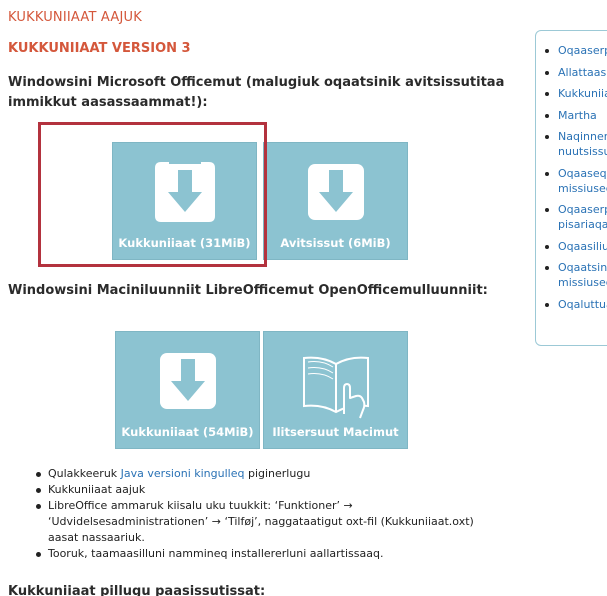  What do you see at coordinates (183, 473) in the screenshot?
I see `java-version-link: Java versioni kingulleq` at bounding box center [183, 473].